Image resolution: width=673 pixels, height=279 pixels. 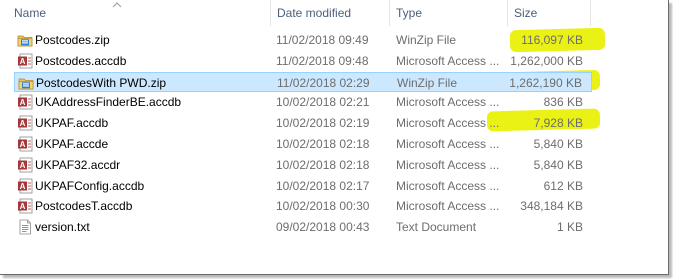 I want to click on file-size: 836 KB, so click(x=563, y=102).